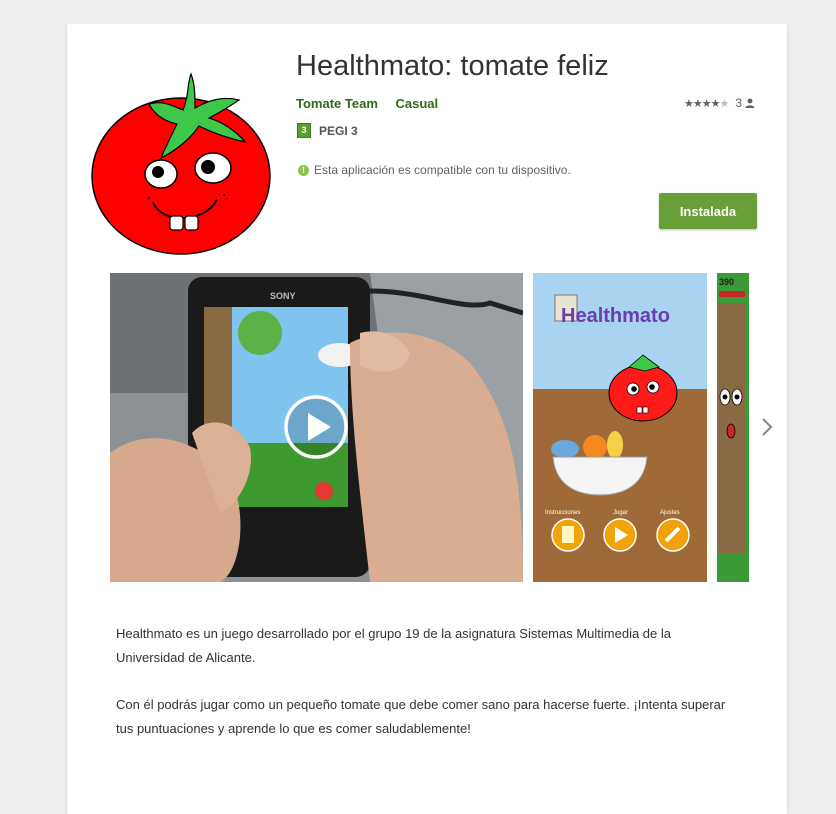  Describe the element at coordinates (724, 103) in the screenshot. I see `star-half-icon: ★` at that location.